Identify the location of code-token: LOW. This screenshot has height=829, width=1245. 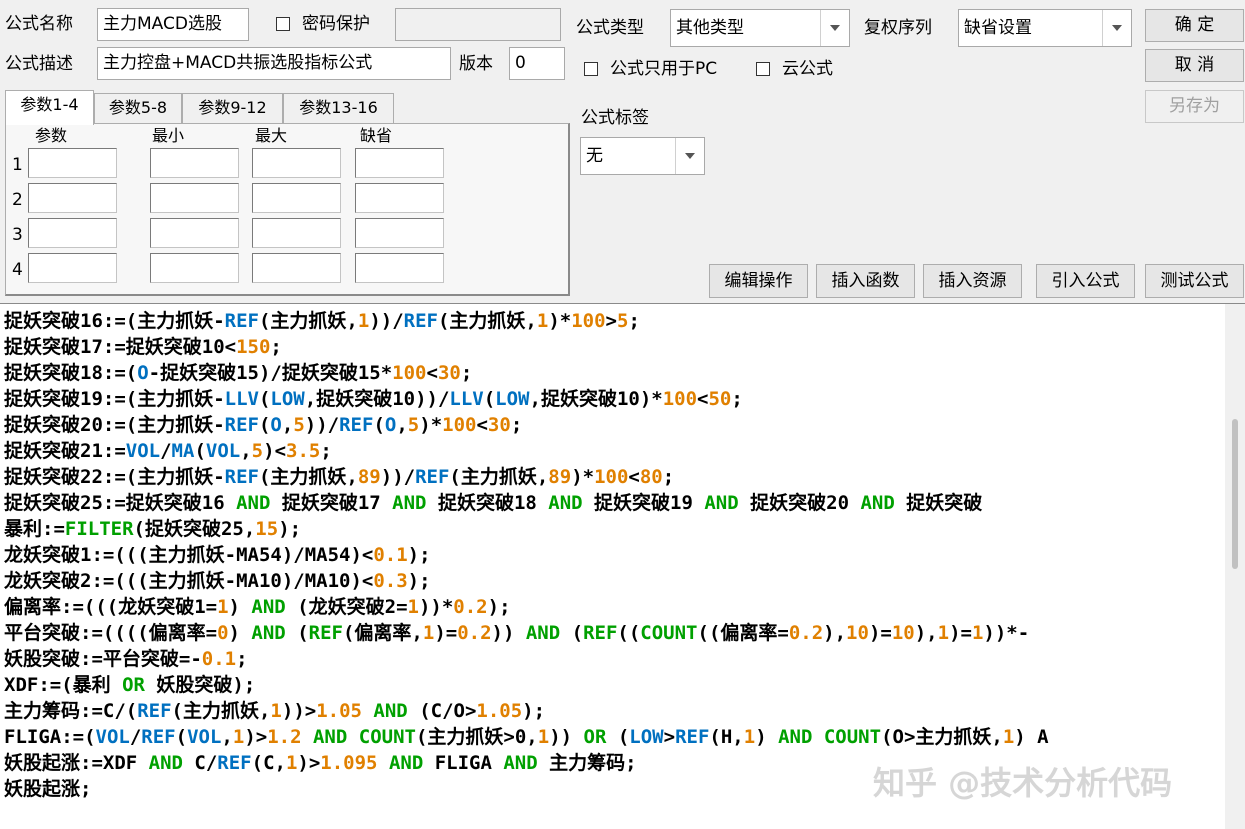
(646, 737).